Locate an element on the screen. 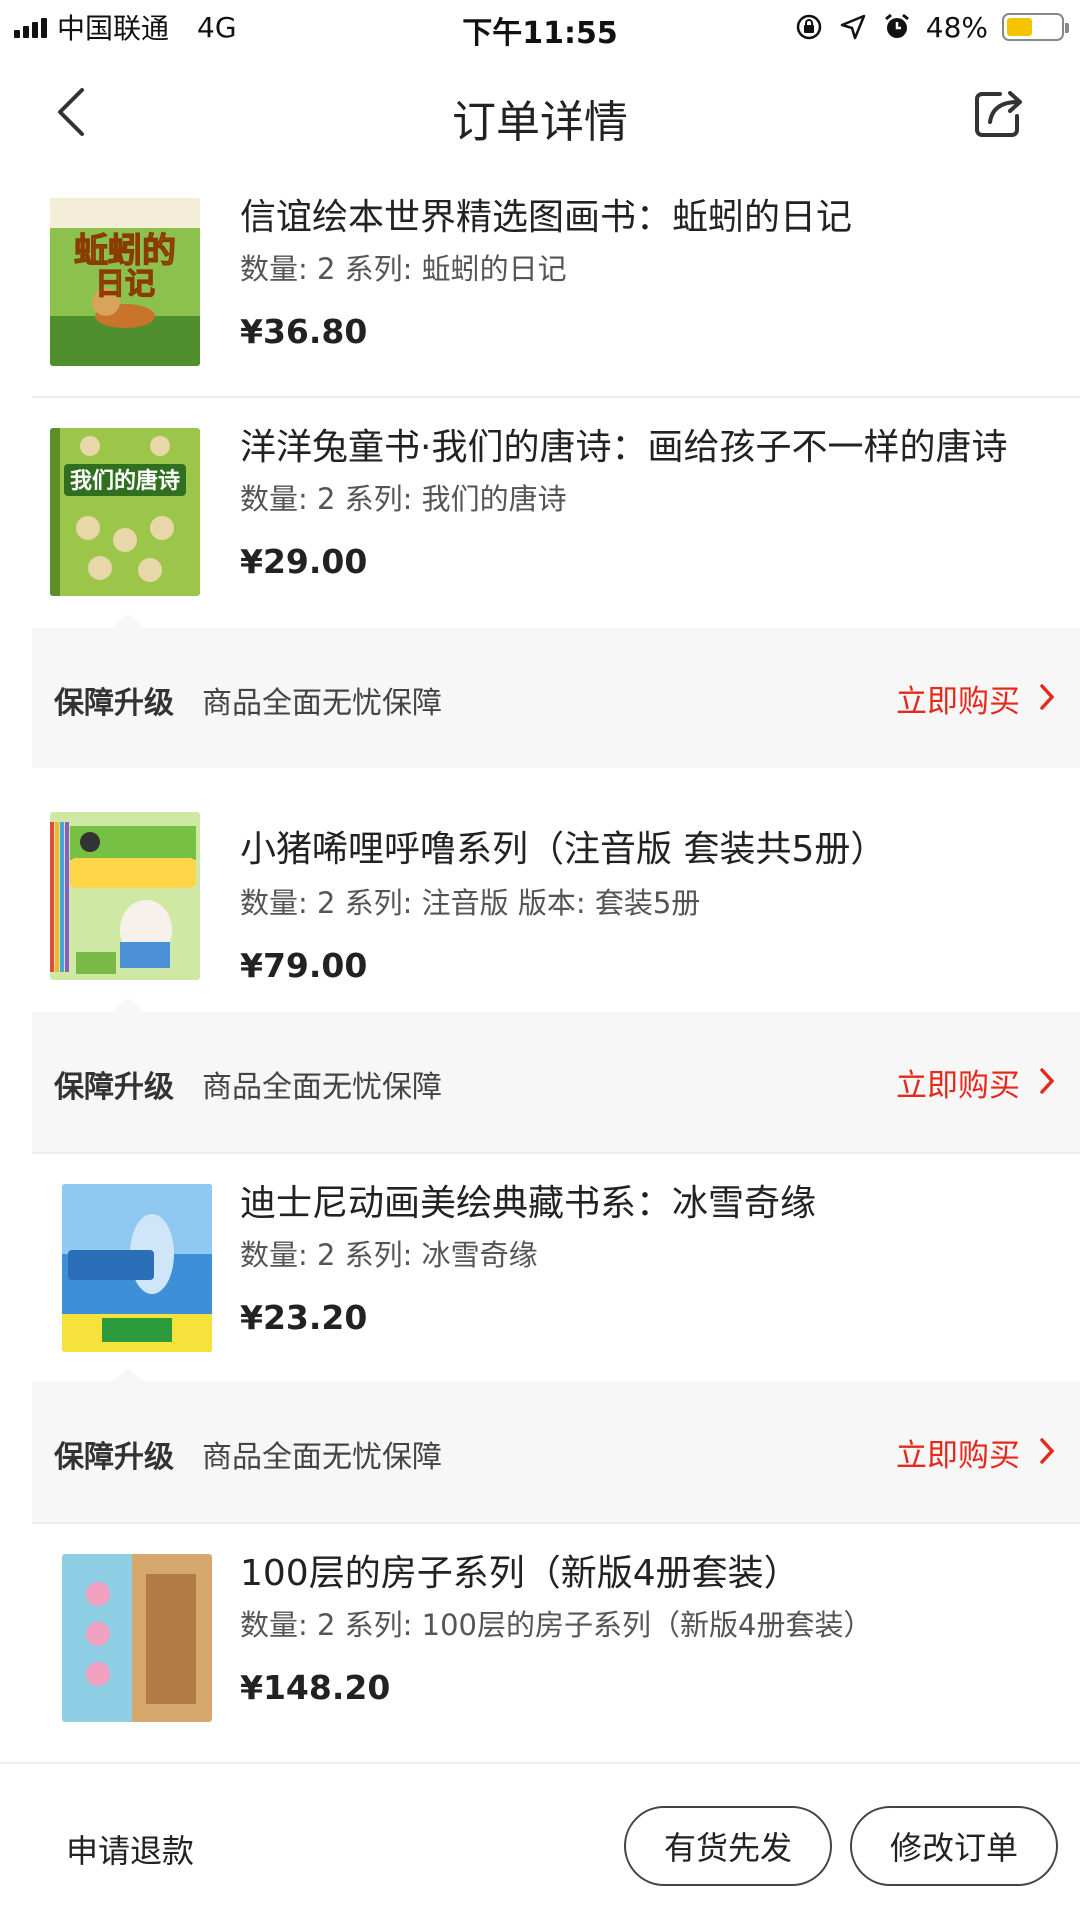 The height and width of the screenshot is (1920, 1080). product-price: ¥23.20 is located at coordinates (304, 1317).